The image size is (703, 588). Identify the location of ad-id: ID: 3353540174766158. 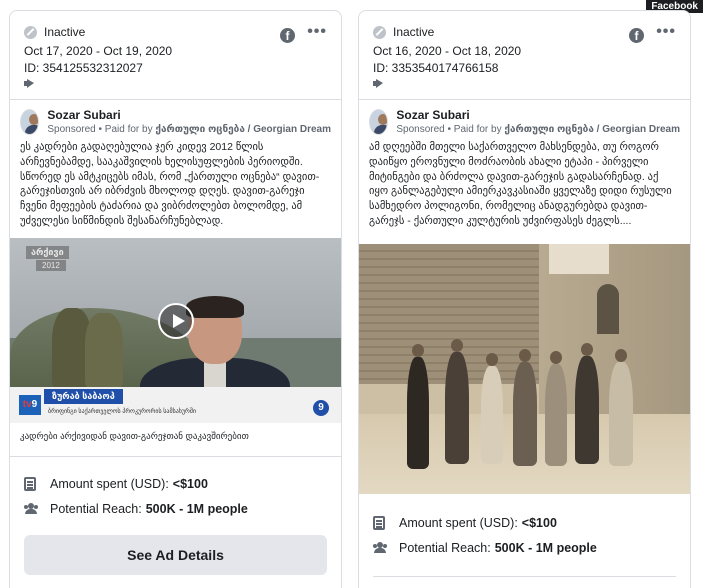
(436, 68).